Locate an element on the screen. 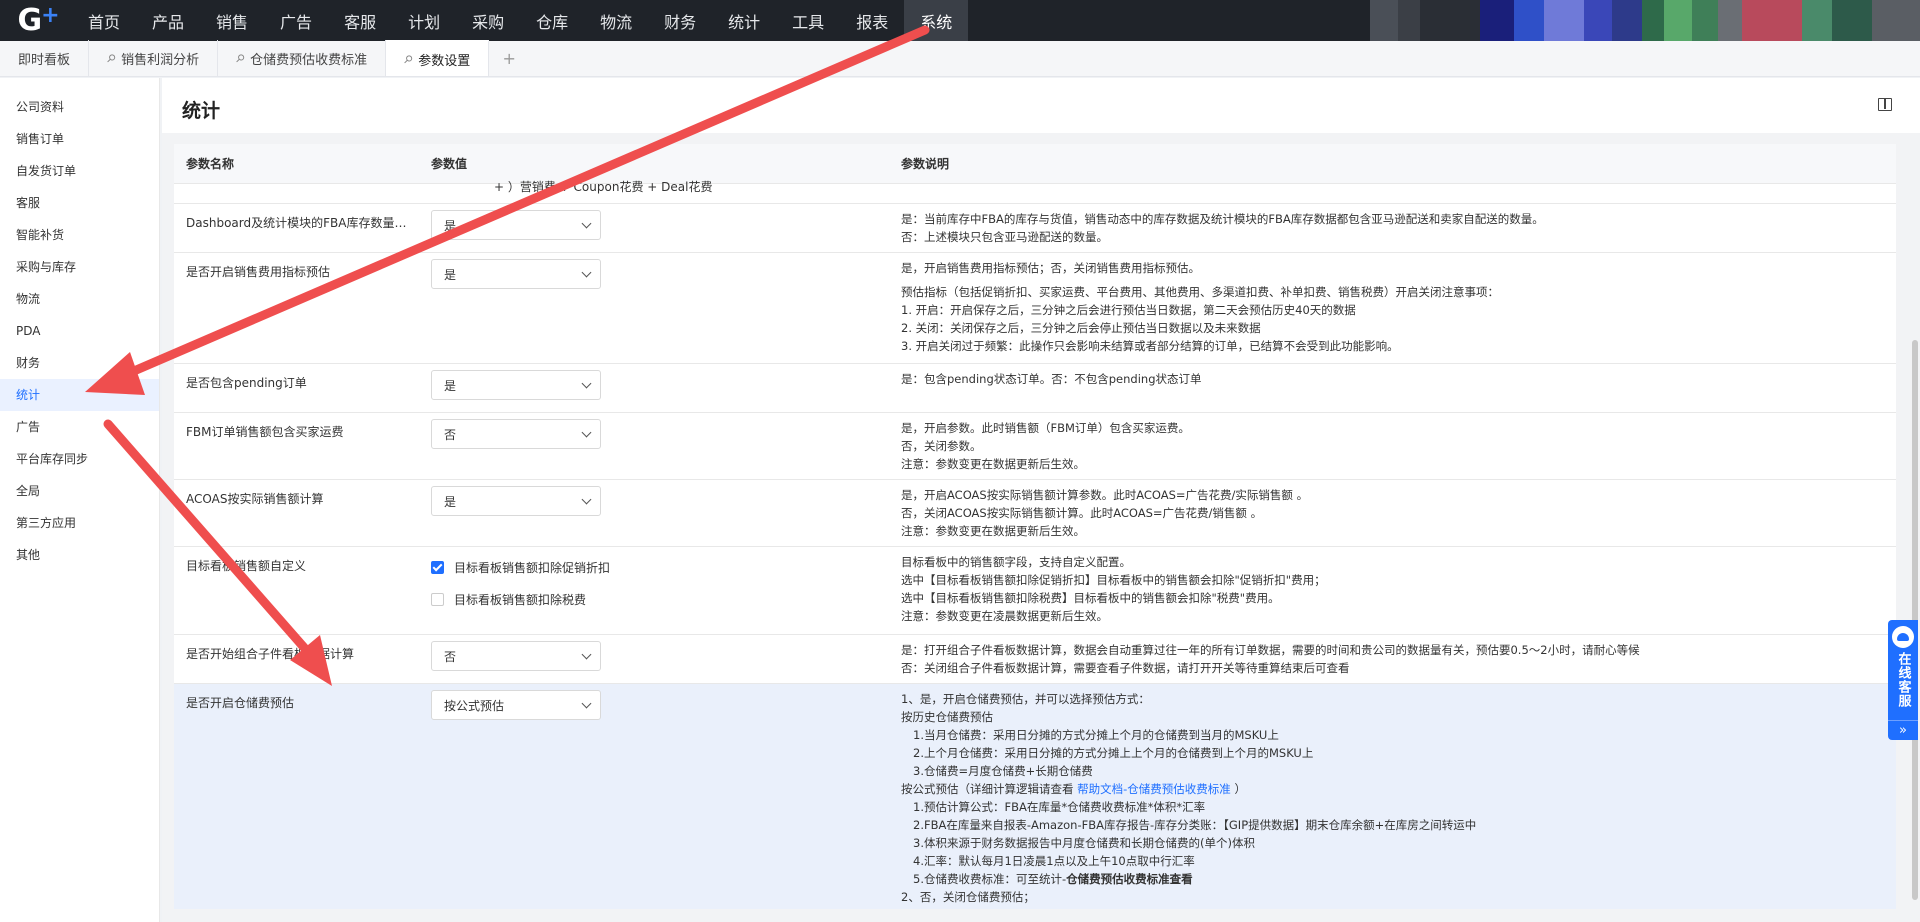 This screenshot has height=922, width=1920. nav-item-11: 工具 is located at coordinates (808, 20).